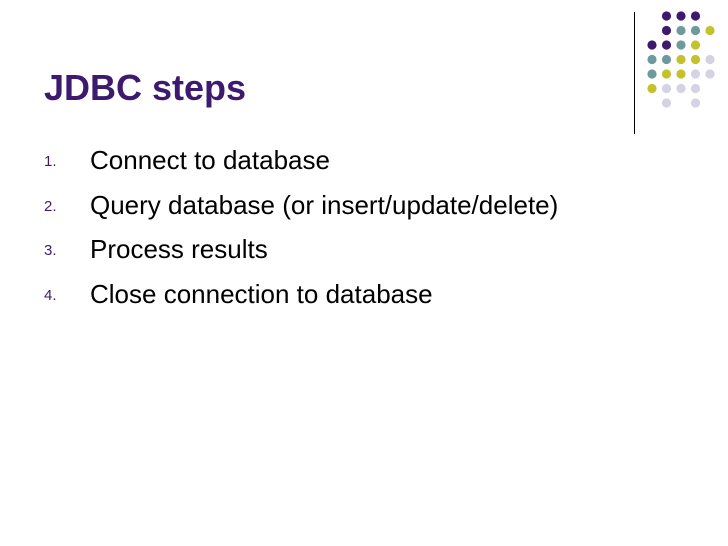 This screenshot has width=728, height=546. What do you see at coordinates (179, 249) in the screenshot?
I see `list-item-text: Process results` at bounding box center [179, 249].